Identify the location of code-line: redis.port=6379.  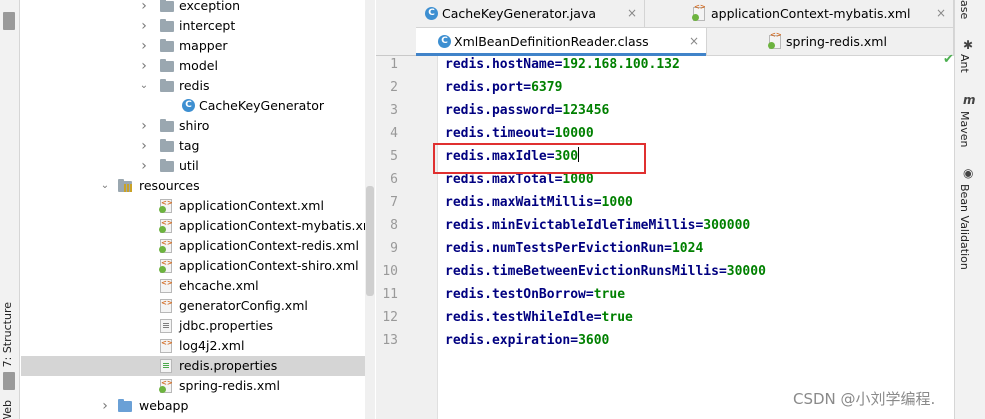
(503, 87).